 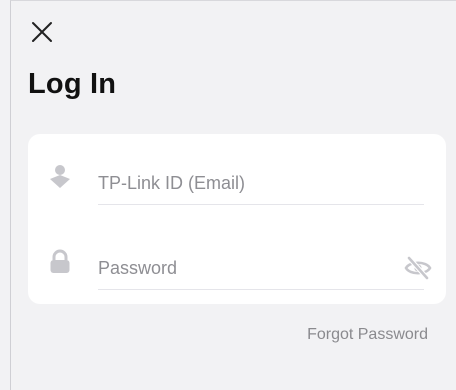 What do you see at coordinates (72, 84) in the screenshot?
I see `page-title: Log In` at bounding box center [72, 84].